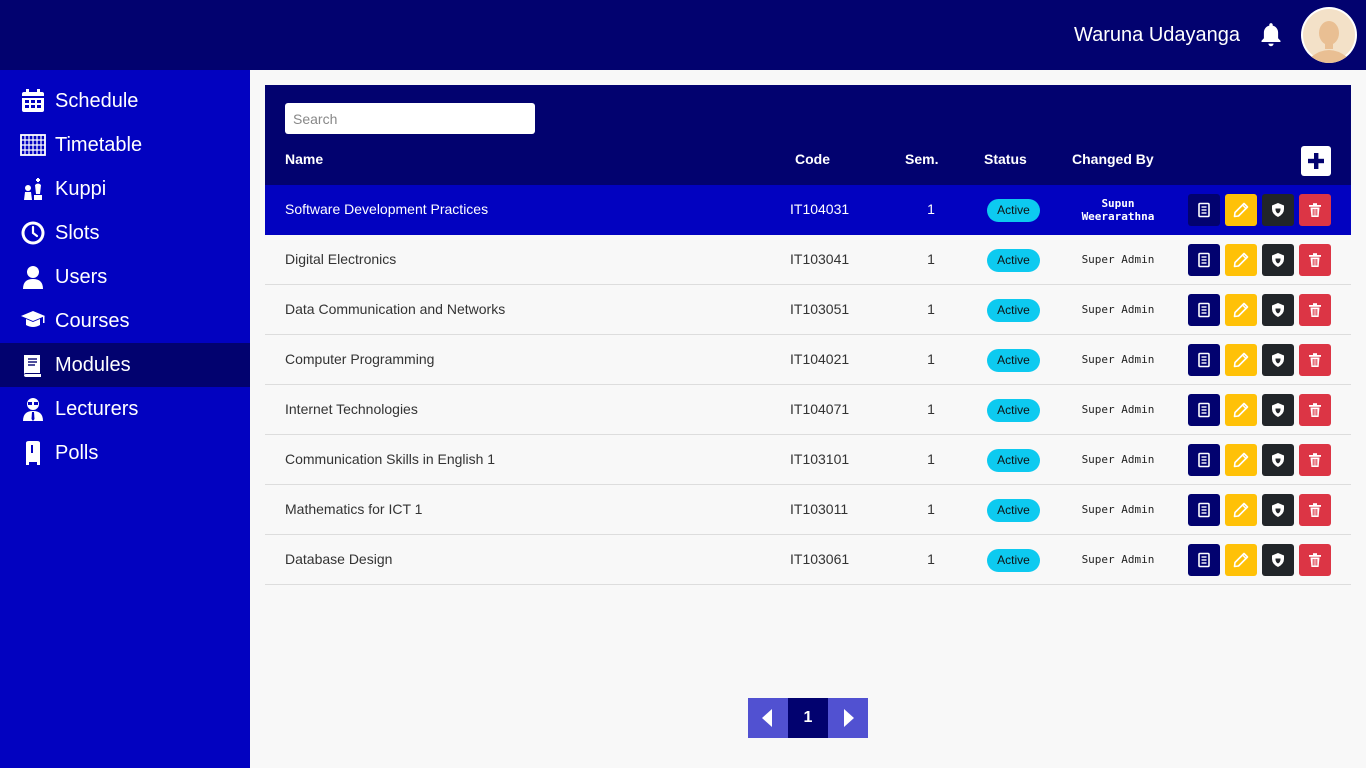 Image resolution: width=1366 pixels, height=768 pixels. What do you see at coordinates (125, 145) in the screenshot?
I see `sidebar-item-timetable: Timetable` at bounding box center [125, 145].